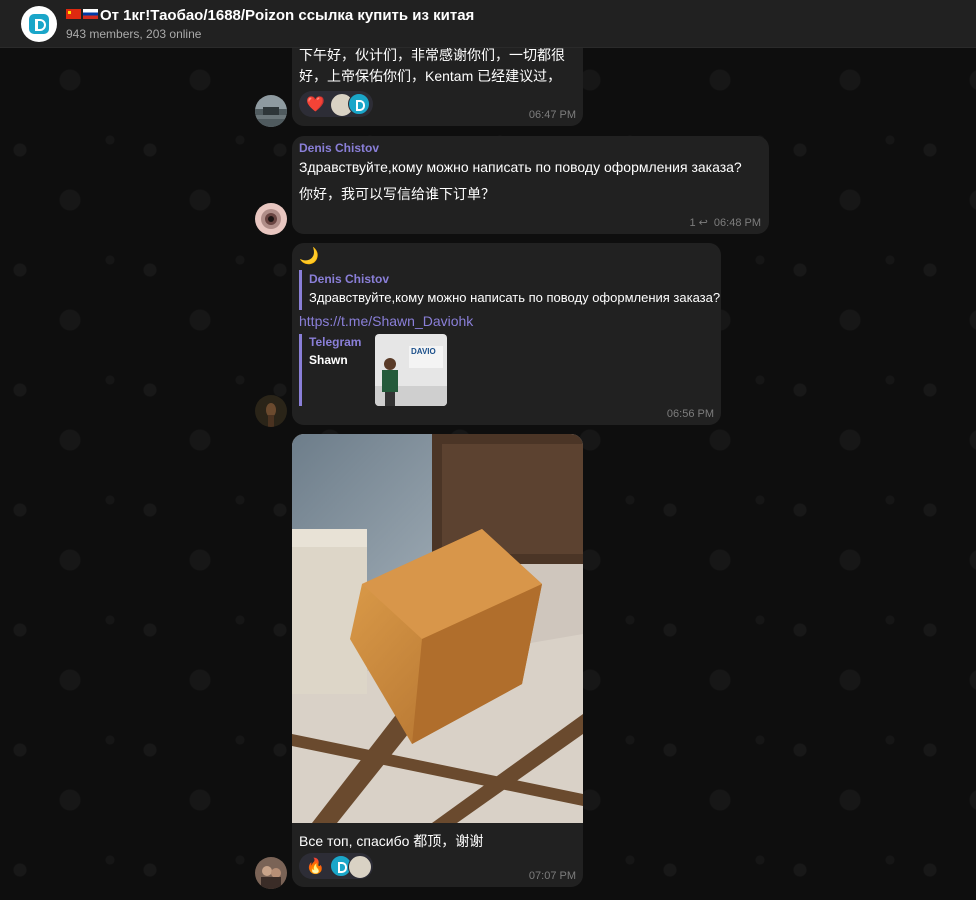 The image size is (976, 900). Describe the element at coordinates (703, 223) in the screenshot. I see `reply-icon: ↩` at that location.